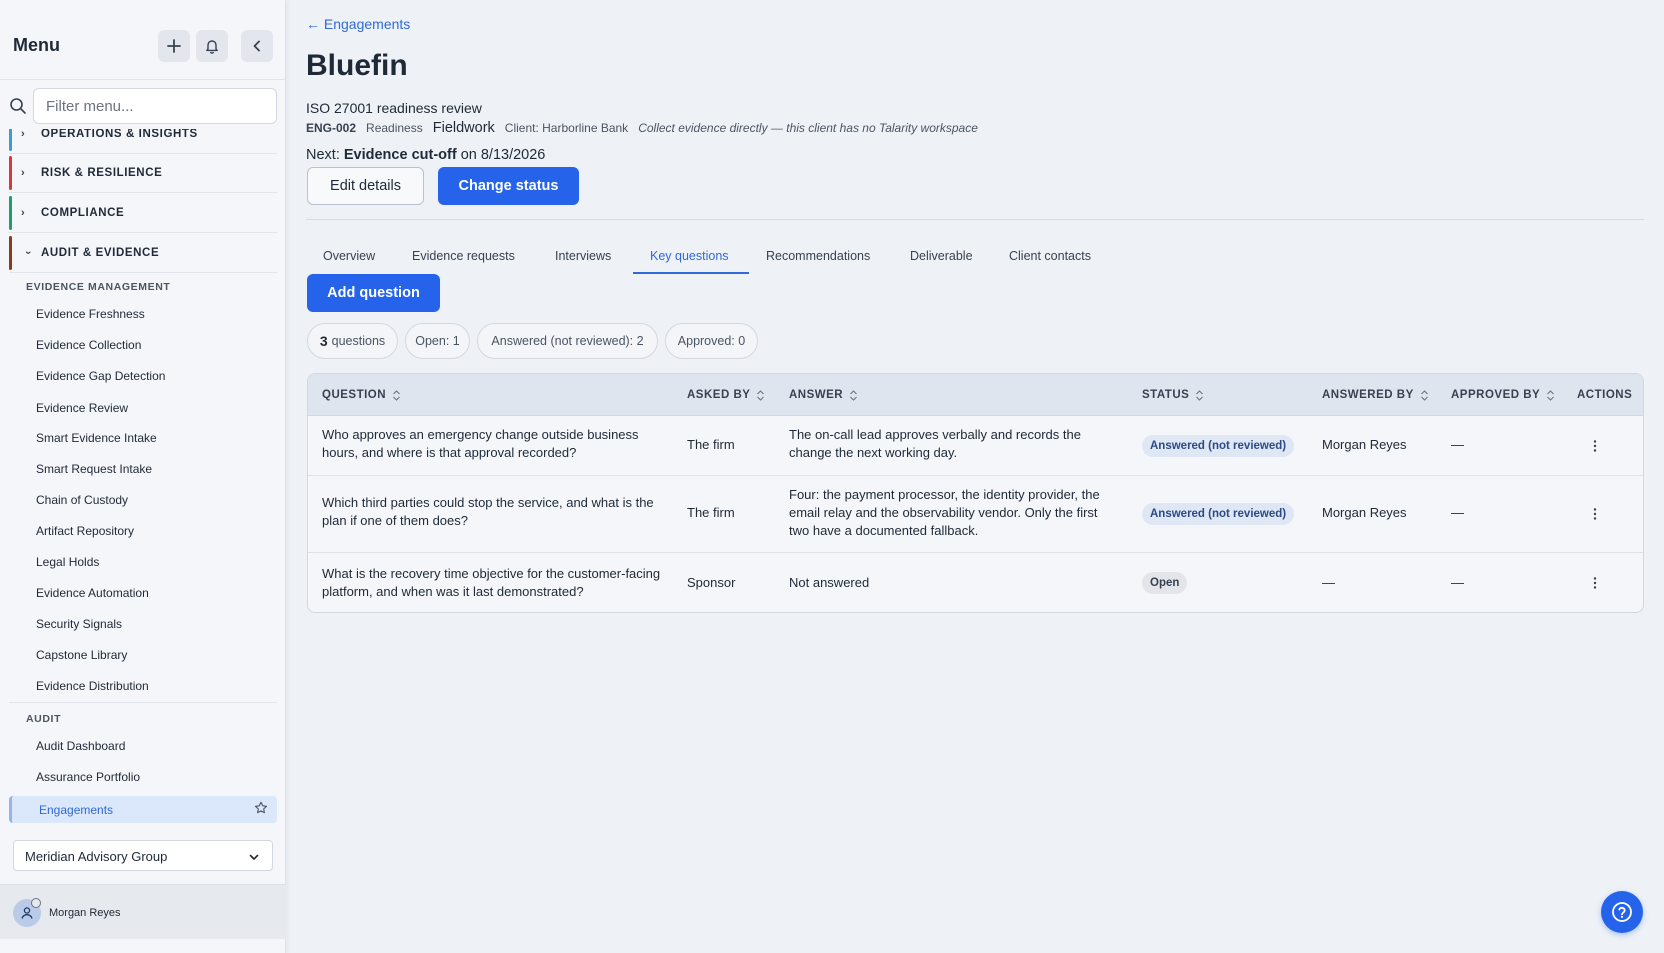  I want to click on add-button, so click(174, 46).